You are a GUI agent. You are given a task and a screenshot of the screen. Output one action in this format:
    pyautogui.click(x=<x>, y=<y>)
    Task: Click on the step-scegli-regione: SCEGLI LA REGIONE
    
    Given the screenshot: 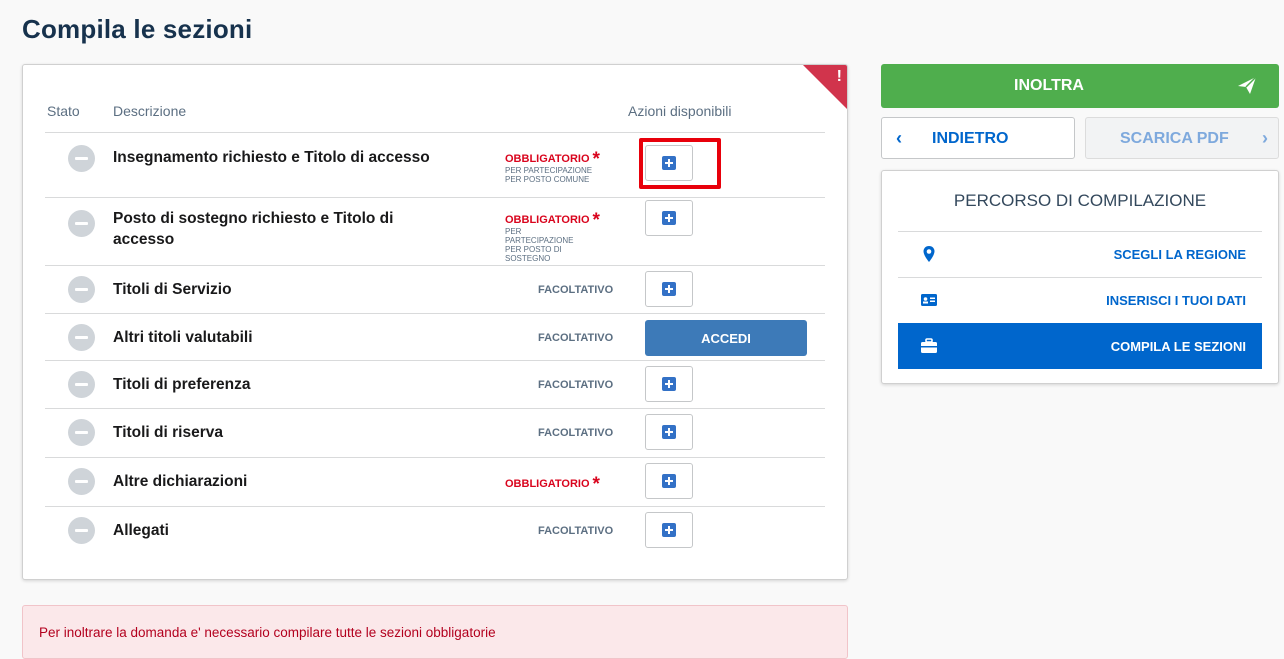 What is the action you would take?
    pyautogui.click(x=1080, y=254)
    